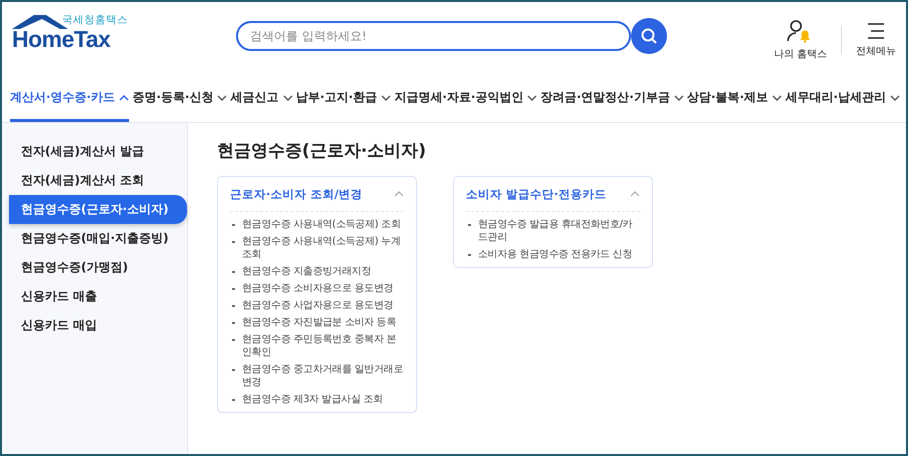 Image resolution: width=908 pixels, height=456 pixels. Describe the element at coordinates (612, 96) in the screenshot. I see `nav-tab: 장려금·연말정산·기부금` at that location.